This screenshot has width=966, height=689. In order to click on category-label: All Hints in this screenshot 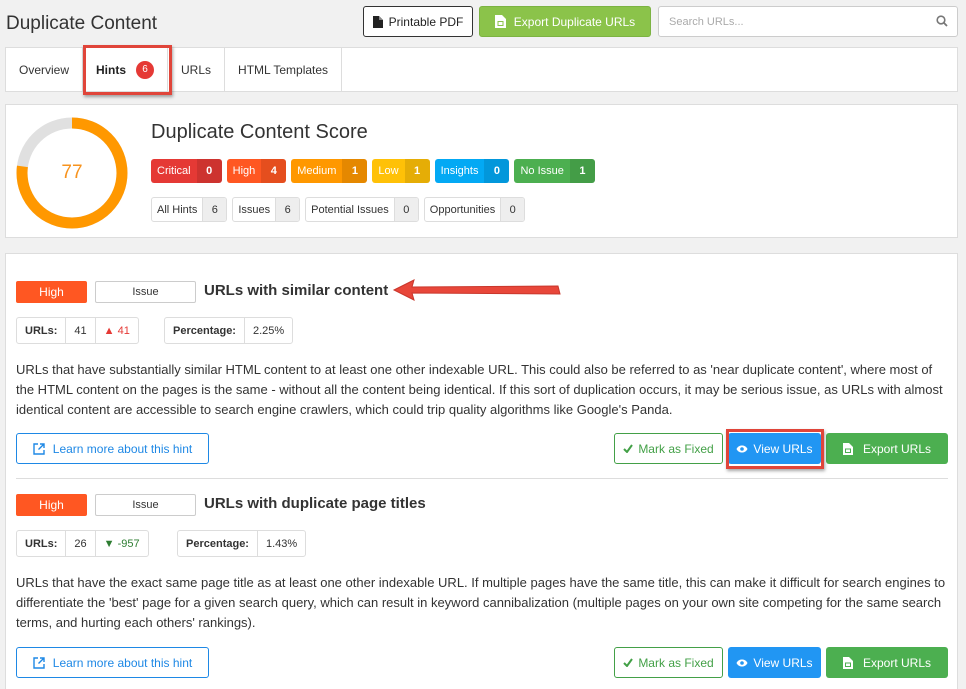, I will do `click(177, 209)`.